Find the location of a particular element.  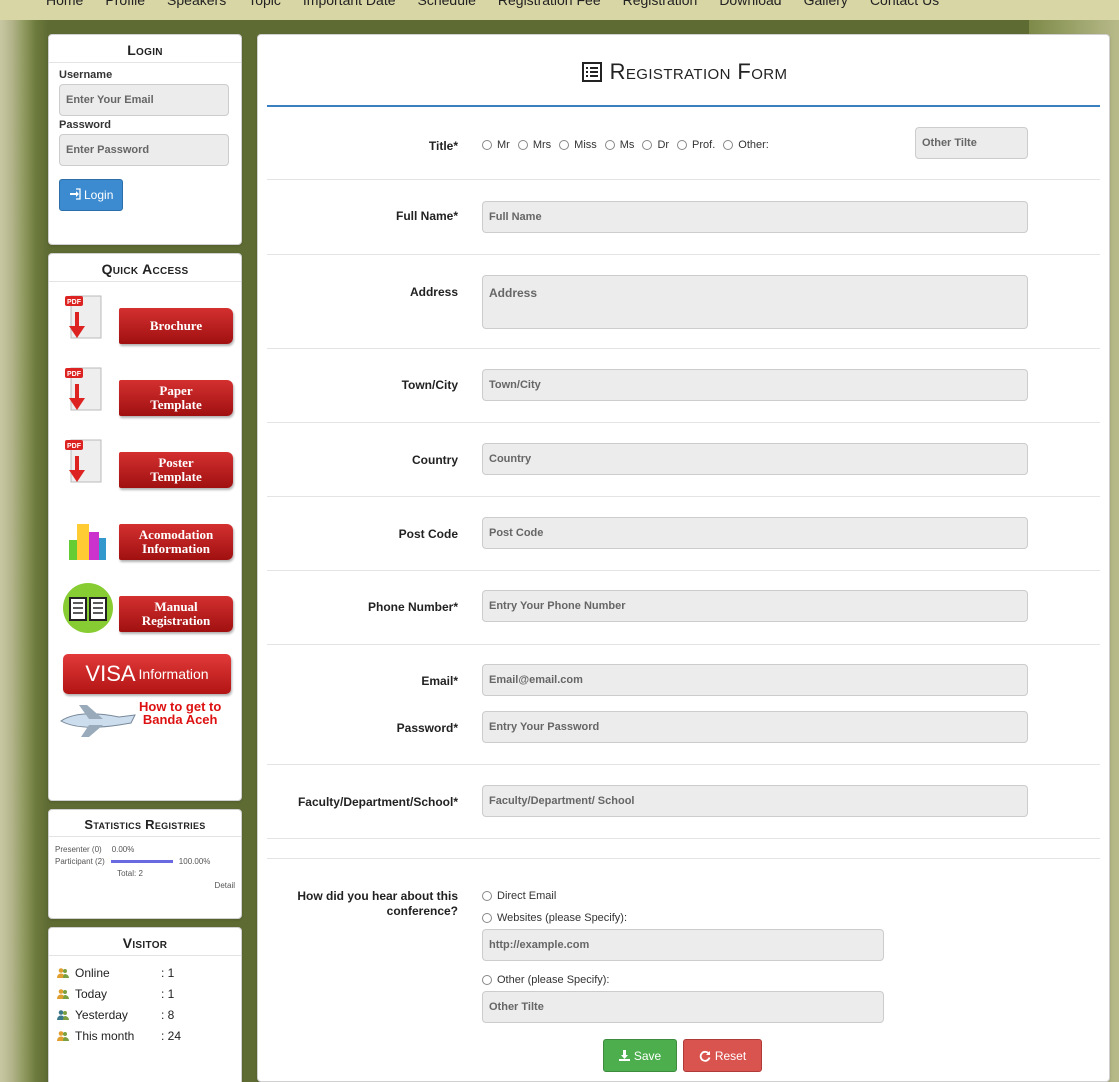

how-to-get-link: How to get to Banda Aceh is located at coordinates (145, 721).